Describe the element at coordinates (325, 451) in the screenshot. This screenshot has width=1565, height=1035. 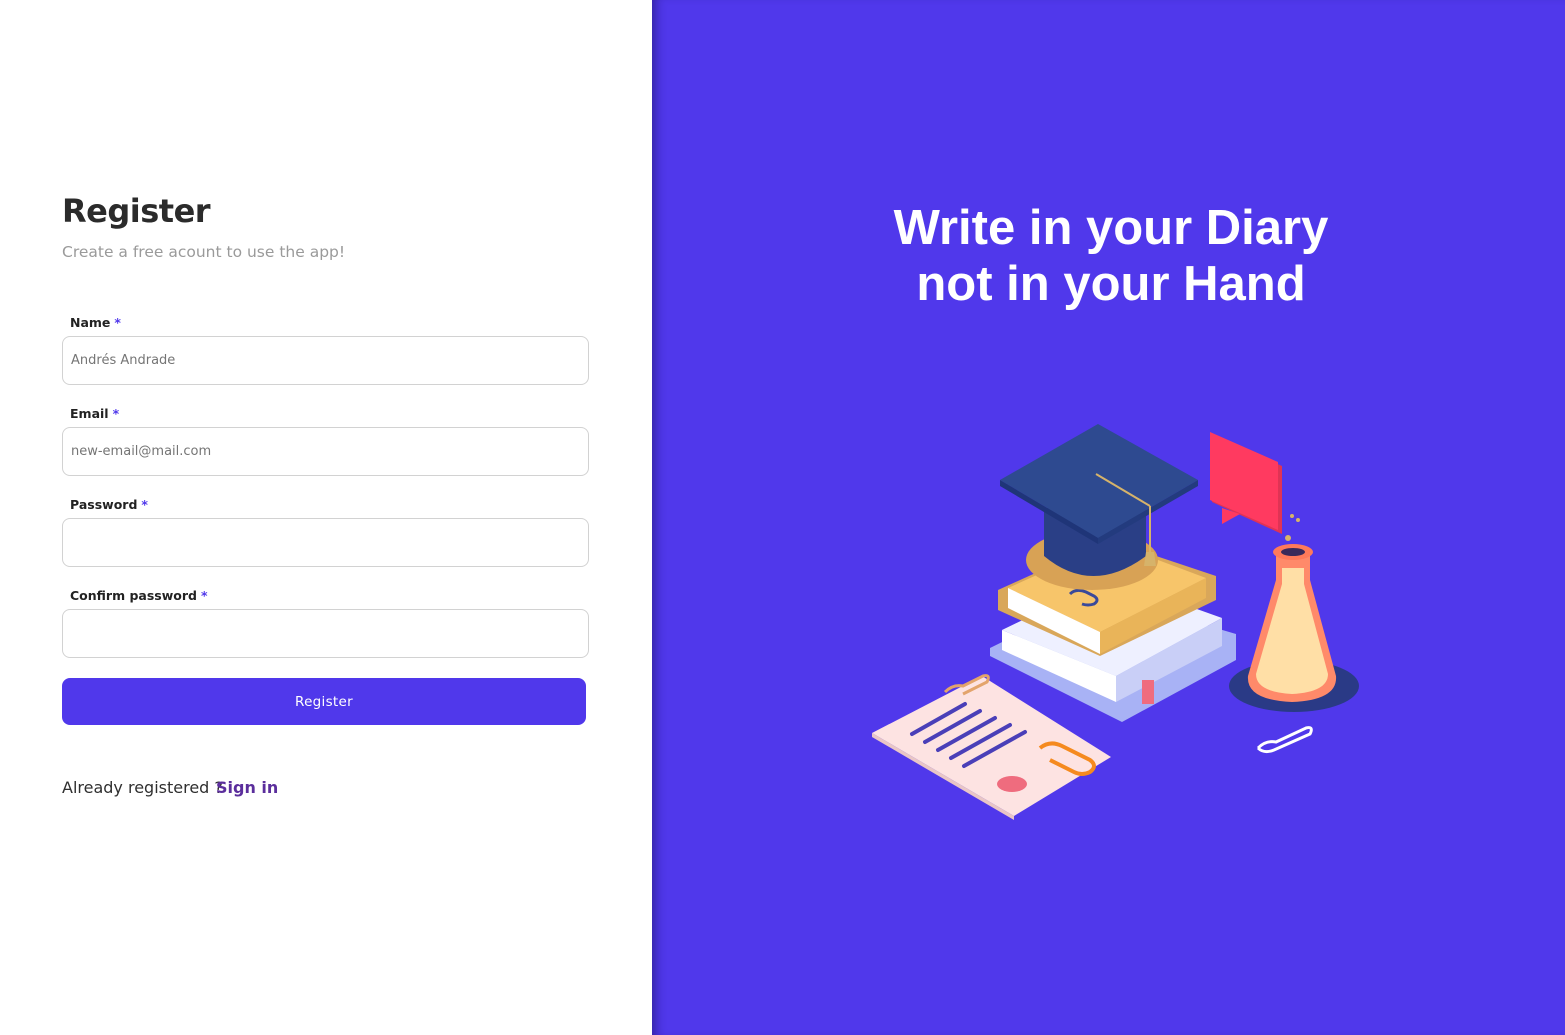
I see `email-input` at that location.